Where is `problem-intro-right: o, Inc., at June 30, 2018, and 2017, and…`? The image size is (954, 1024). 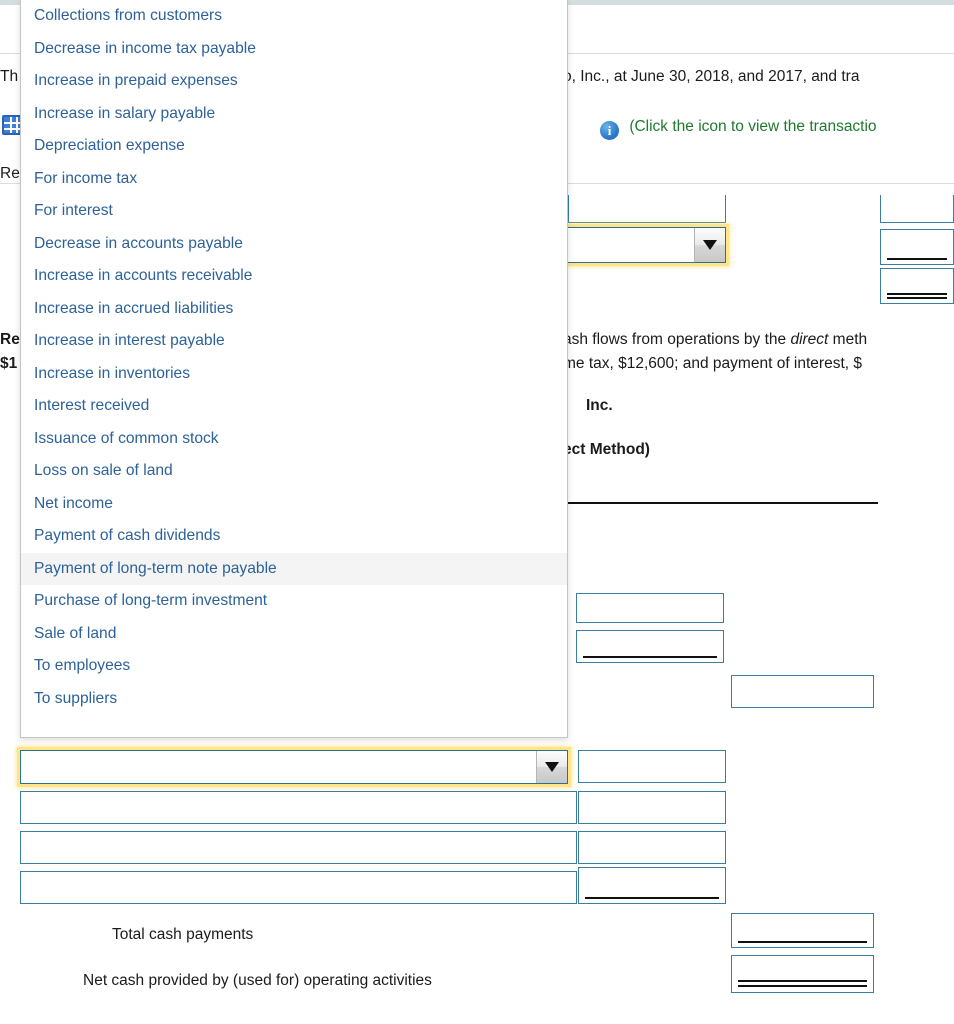
problem-intro-right: o, Inc., at June 30, 2018, and 2017, and… is located at coordinates (711, 76).